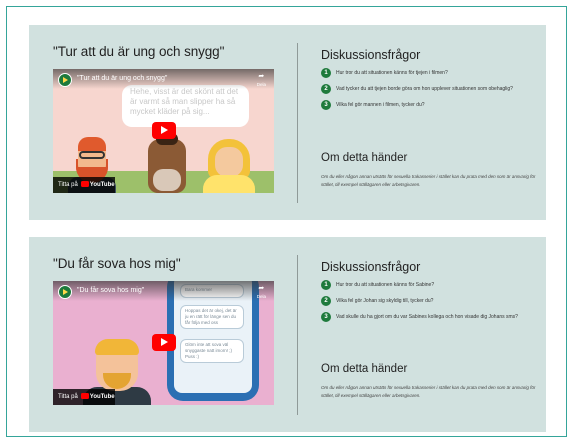 This screenshot has height=443, width=573. What do you see at coordinates (229, 184) in the screenshot?
I see `woman-illustration` at bounding box center [229, 184].